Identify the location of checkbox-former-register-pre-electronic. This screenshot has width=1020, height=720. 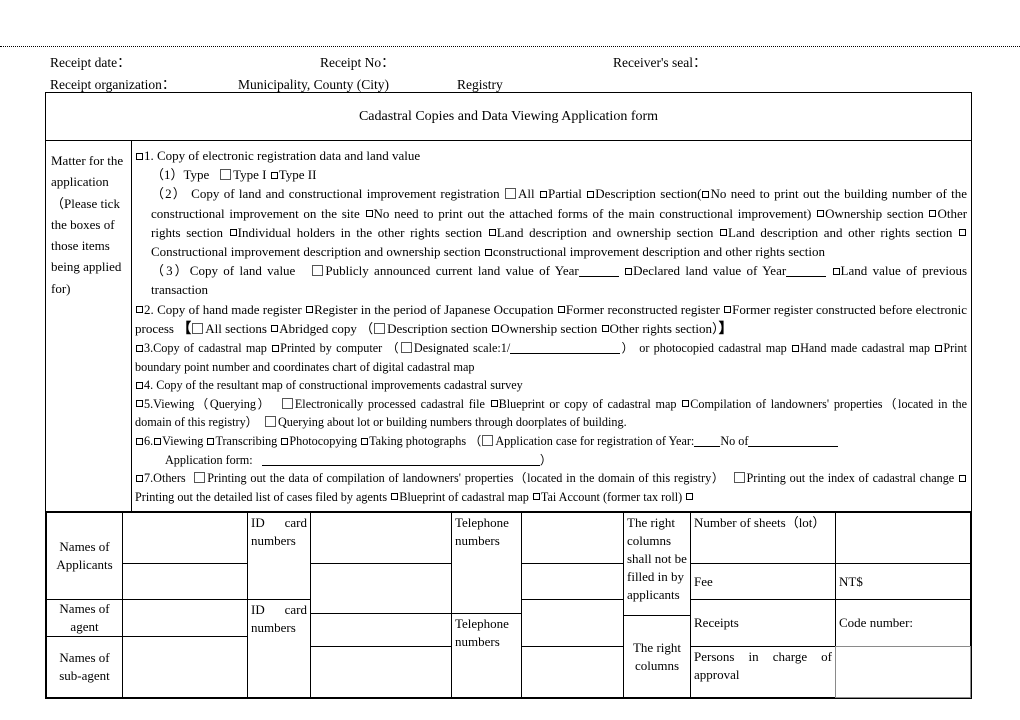
(728, 310).